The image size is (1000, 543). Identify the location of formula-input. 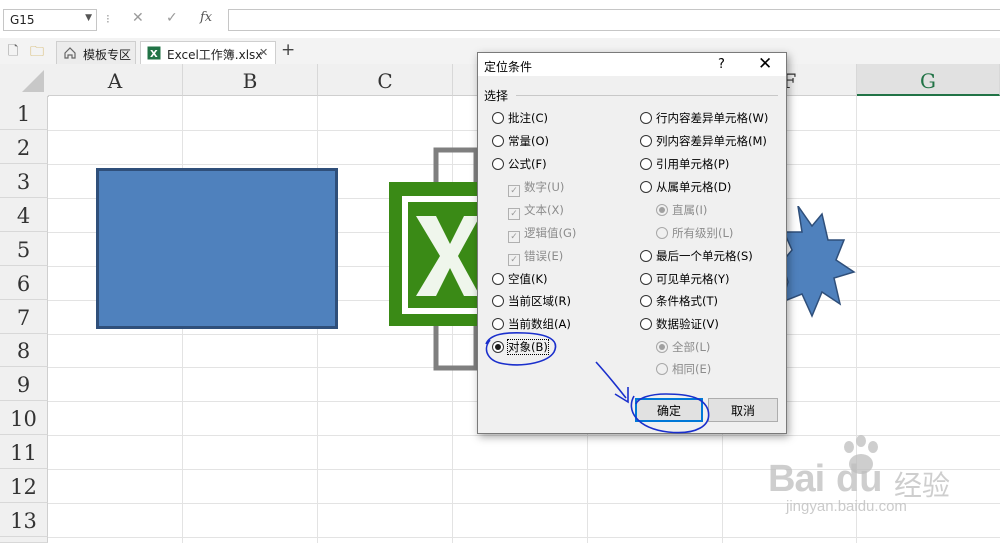
(614, 20).